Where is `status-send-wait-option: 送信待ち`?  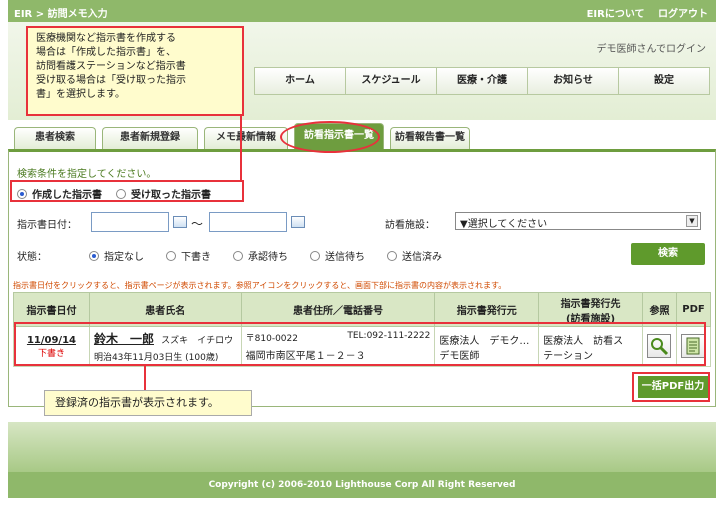
status-send-wait-option: 送信待ち is located at coordinates (337, 255).